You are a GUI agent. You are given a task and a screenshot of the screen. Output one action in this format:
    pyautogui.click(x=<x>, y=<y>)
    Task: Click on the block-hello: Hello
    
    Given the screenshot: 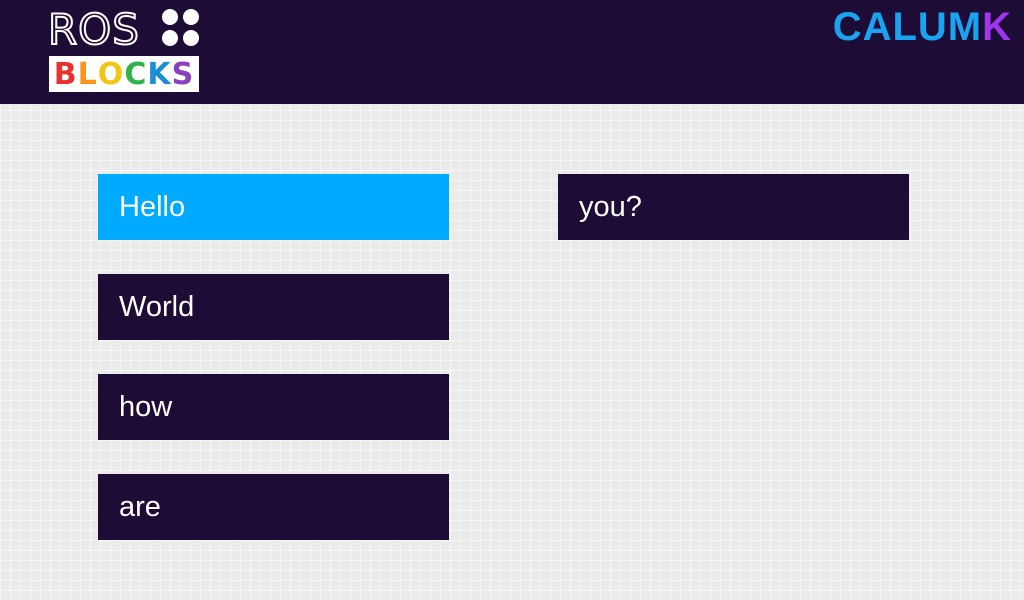 What is the action you would take?
    pyautogui.click(x=273, y=207)
    